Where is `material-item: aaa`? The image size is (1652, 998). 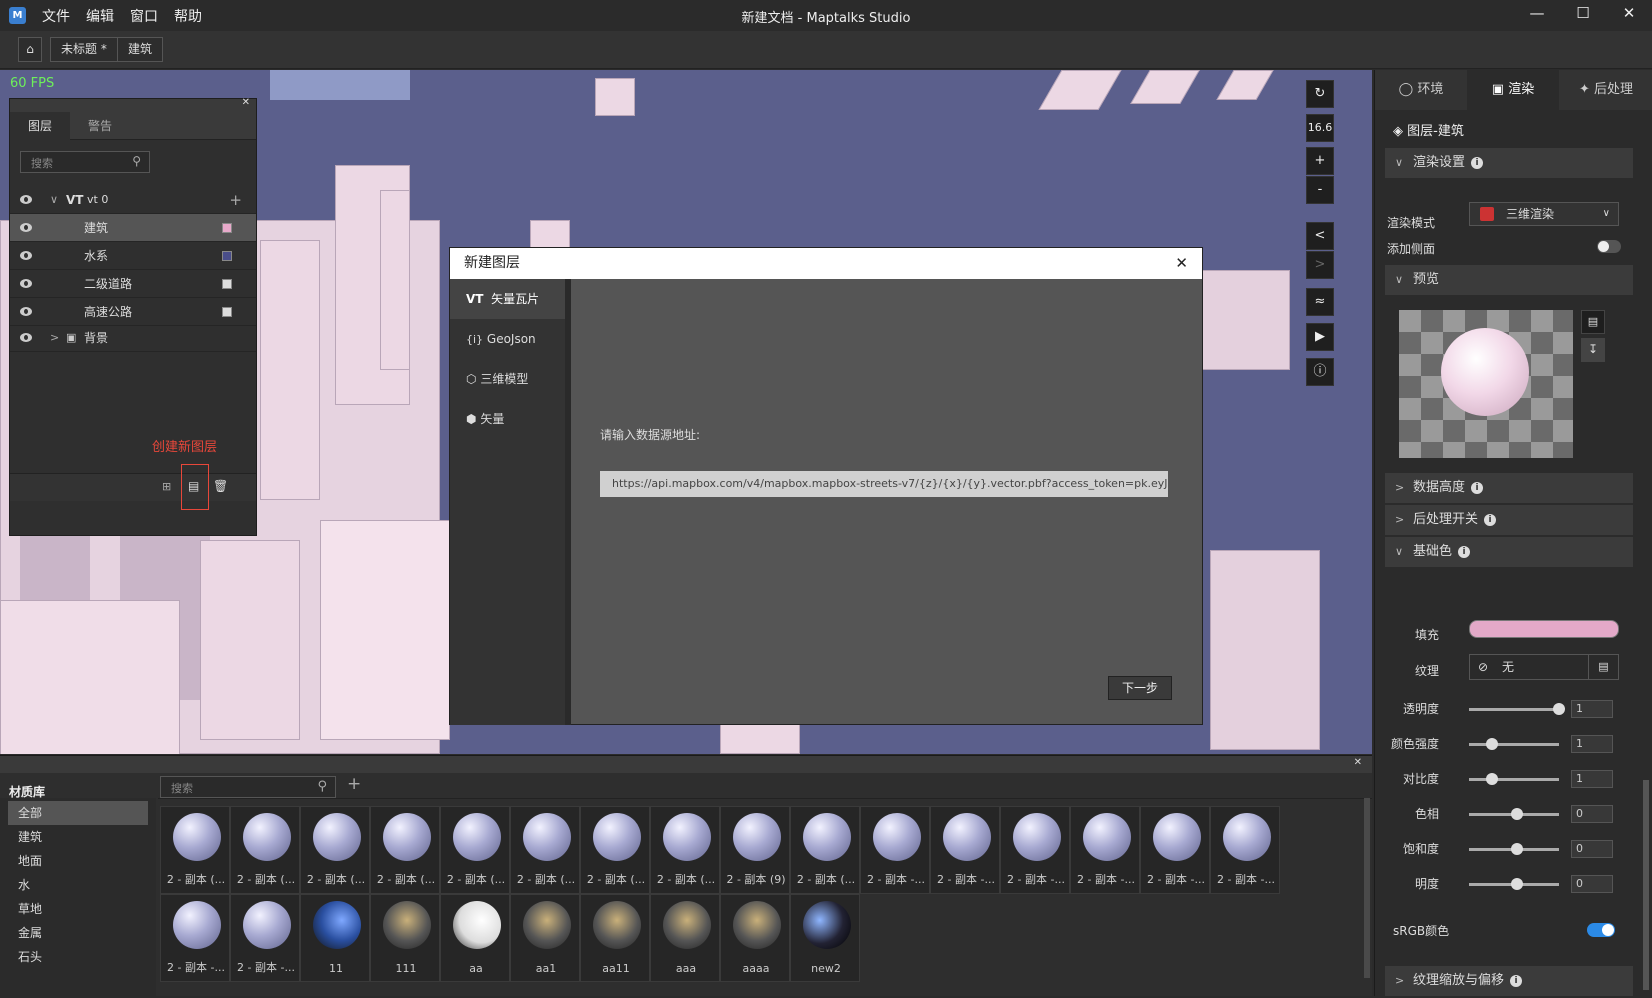 material-item: aaa is located at coordinates (685, 938).